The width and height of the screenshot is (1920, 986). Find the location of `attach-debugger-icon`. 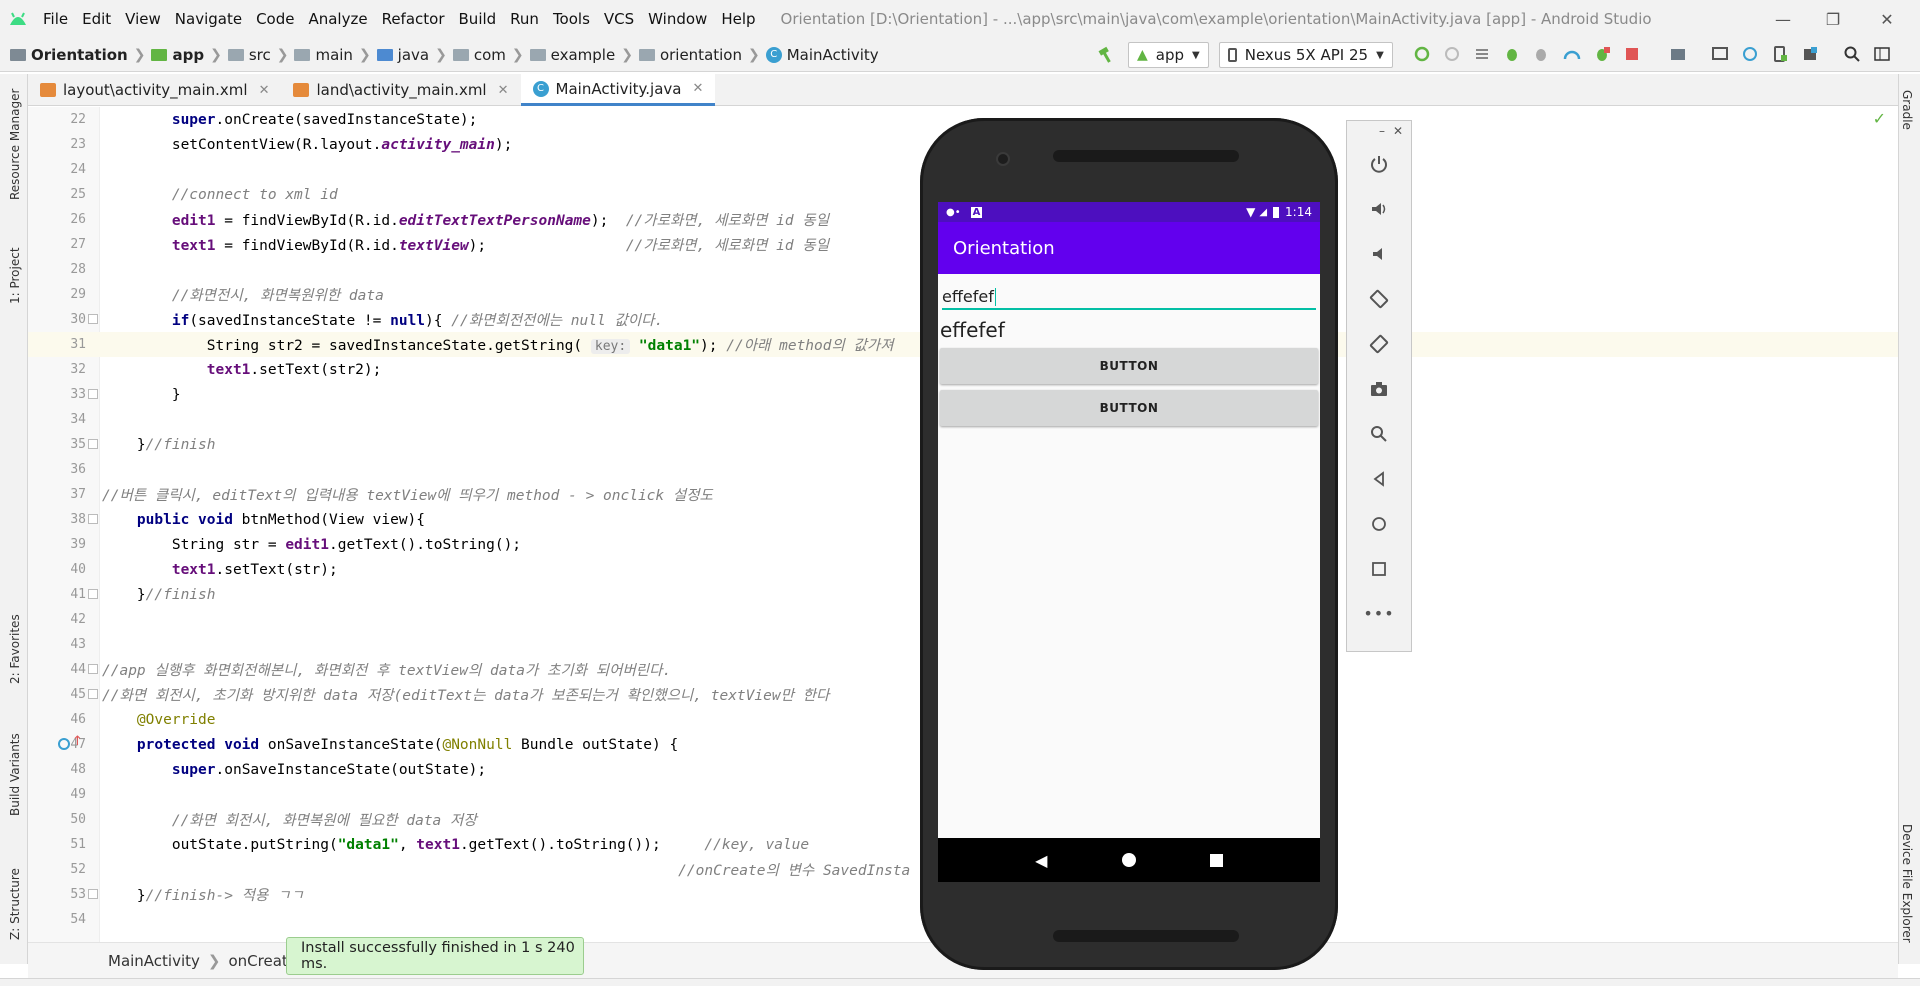

attach-debugger-icon is located at coordinates (1542, 54).